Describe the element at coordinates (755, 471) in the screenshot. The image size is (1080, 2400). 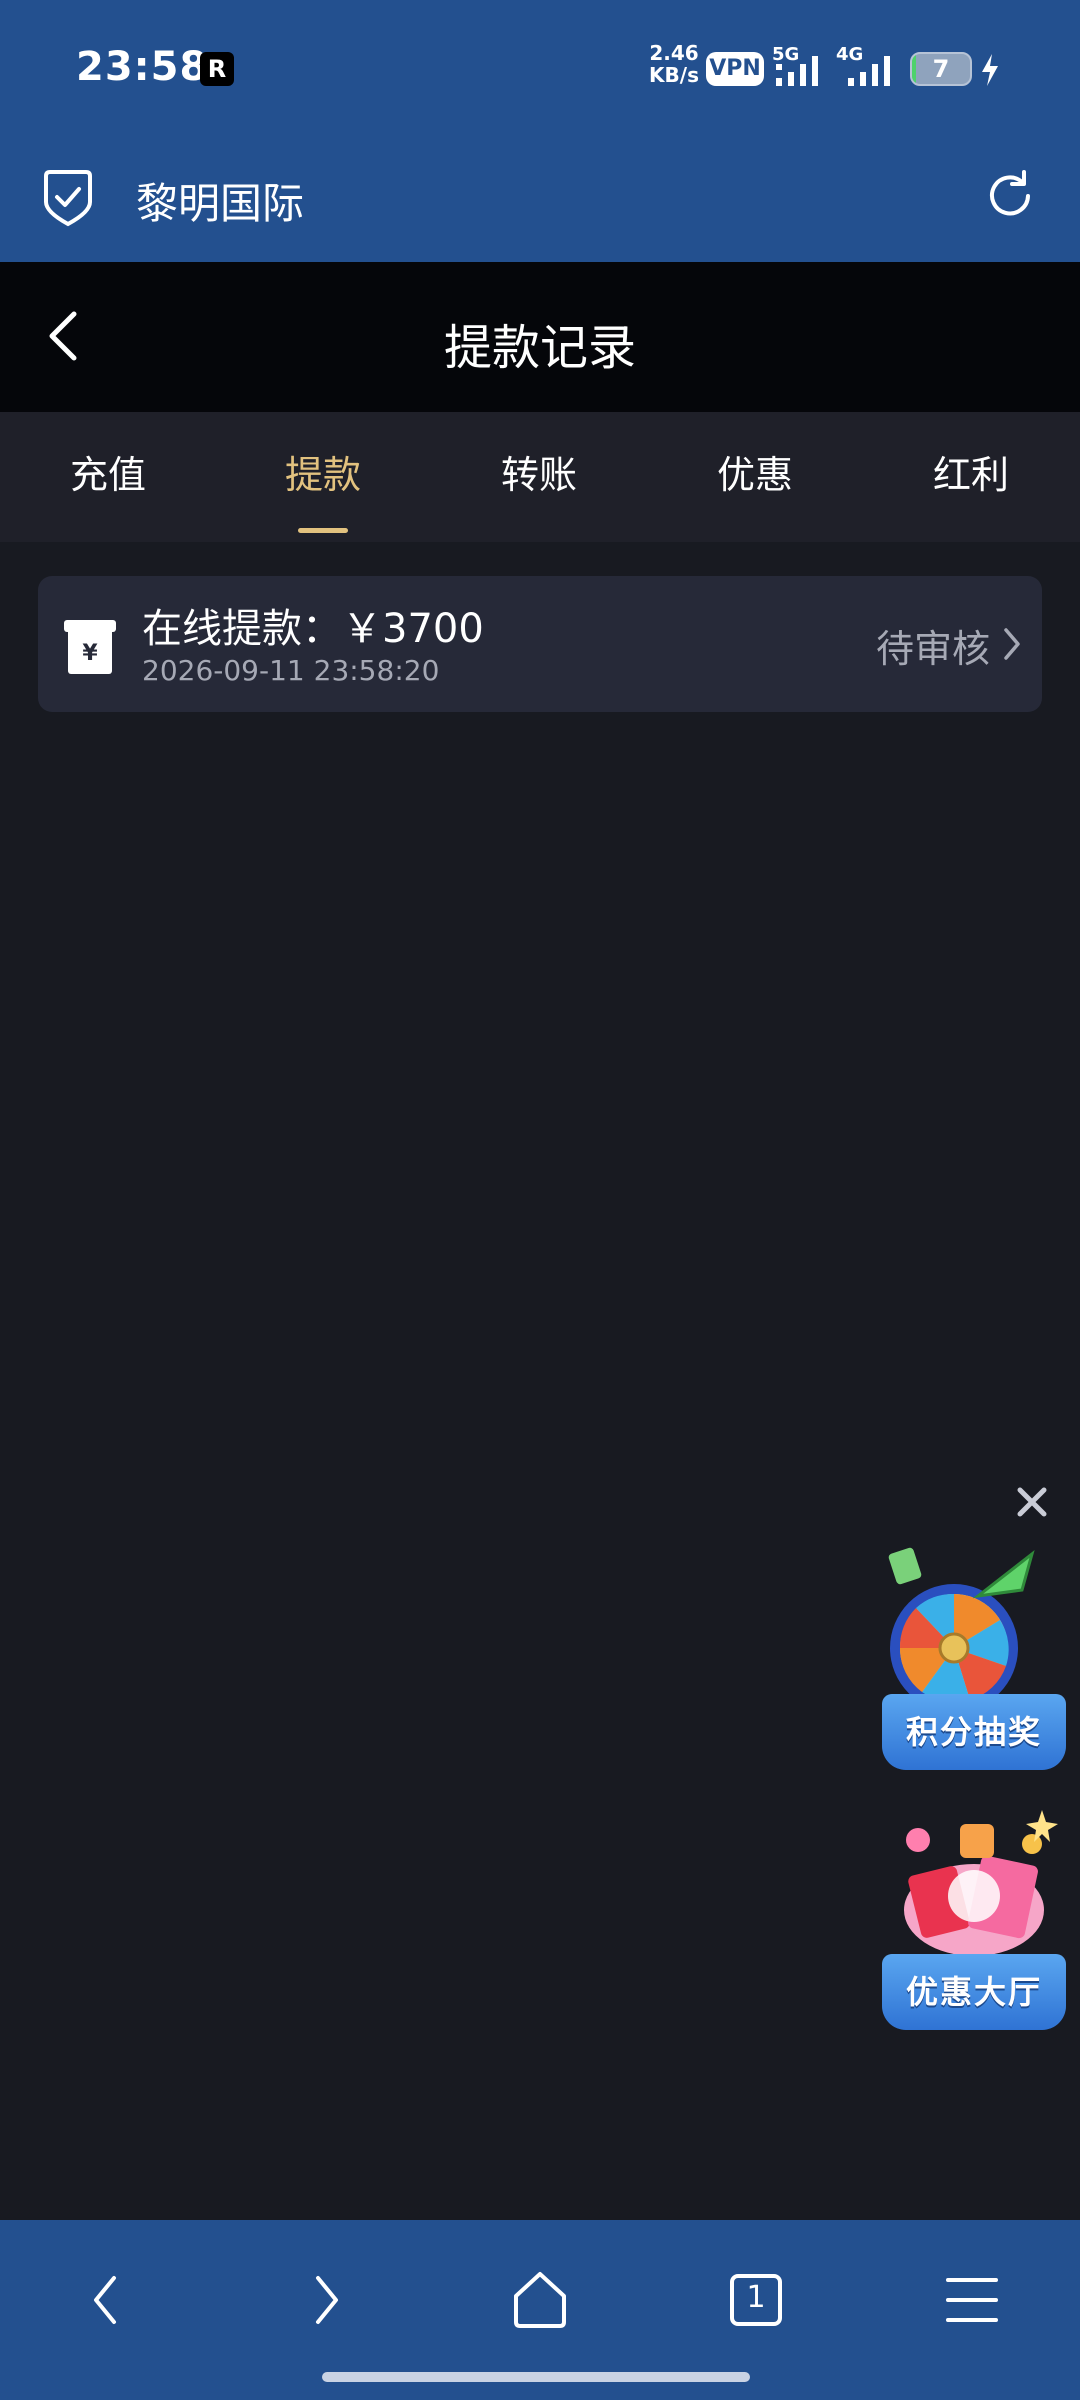
I see `tab-promotion: 优惠` at that location.